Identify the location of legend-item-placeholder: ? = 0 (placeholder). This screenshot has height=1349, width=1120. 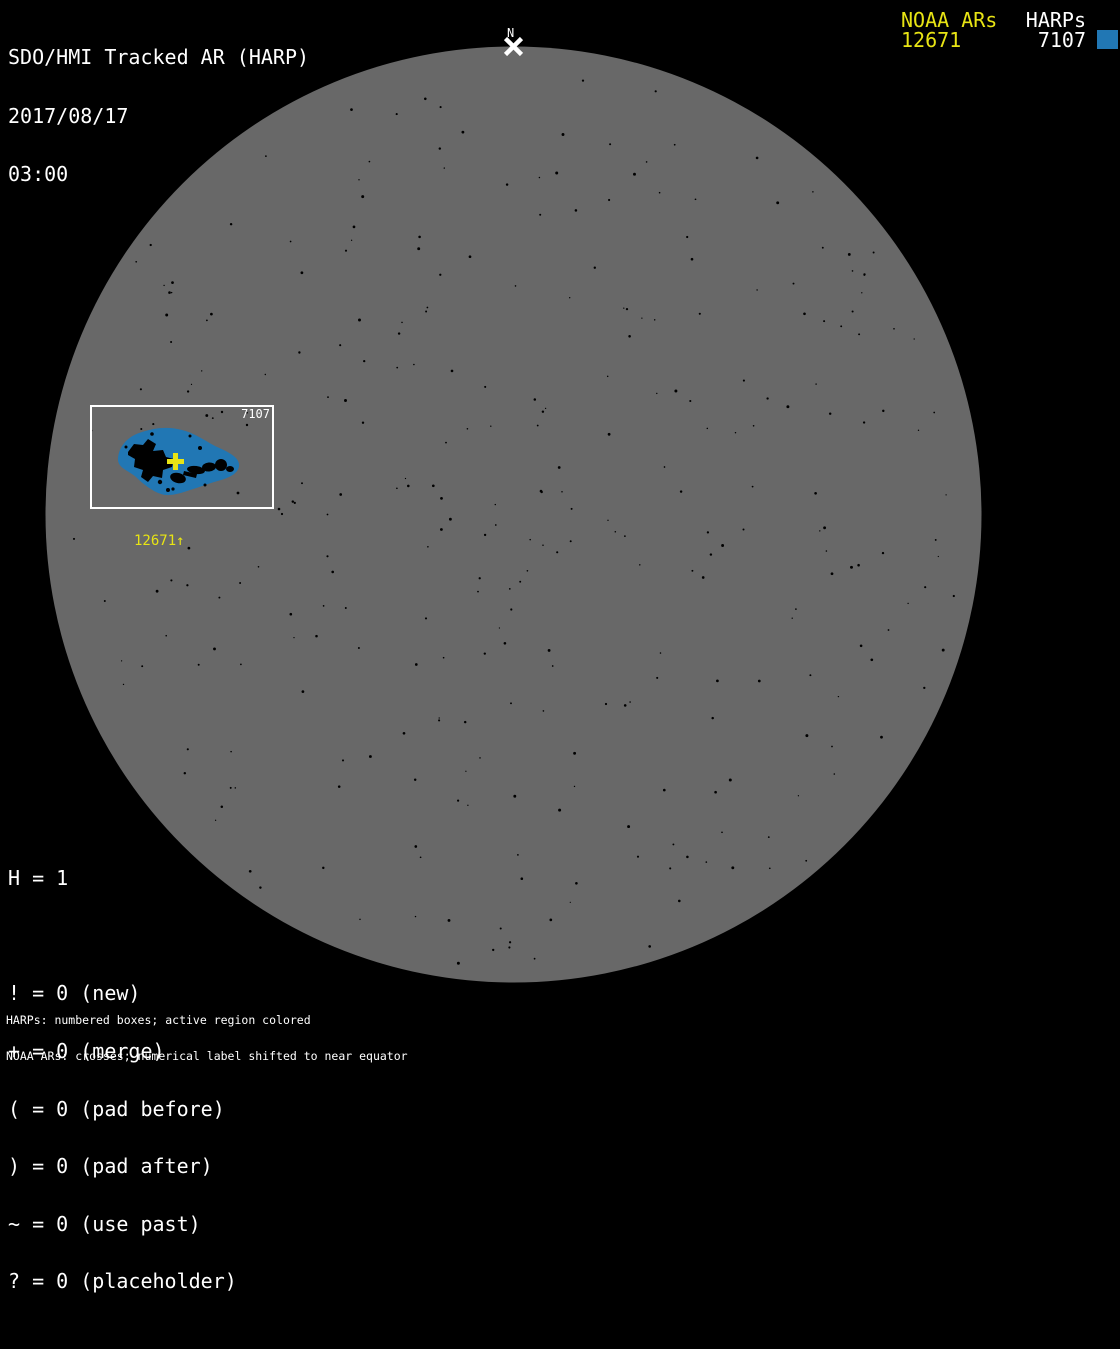
(122, 1281).